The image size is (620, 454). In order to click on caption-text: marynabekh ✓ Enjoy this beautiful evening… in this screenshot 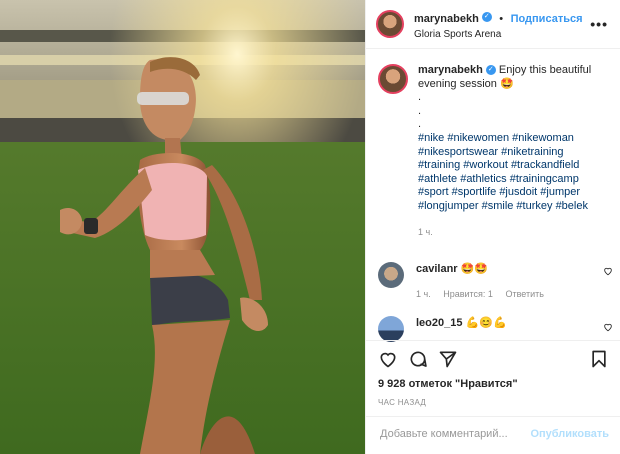, I will do `click(515, 151)`.